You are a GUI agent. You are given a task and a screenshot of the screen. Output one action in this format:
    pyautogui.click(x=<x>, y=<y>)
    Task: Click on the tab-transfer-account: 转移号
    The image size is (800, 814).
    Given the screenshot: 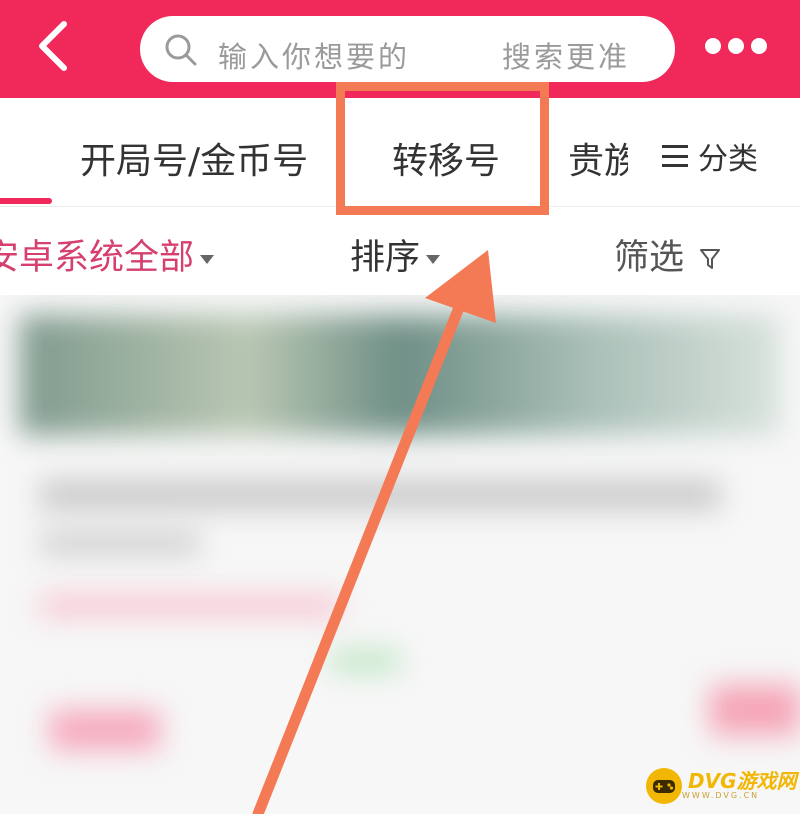 What is the action you would take?
    pyautogui.click(x=446, y=158)
    